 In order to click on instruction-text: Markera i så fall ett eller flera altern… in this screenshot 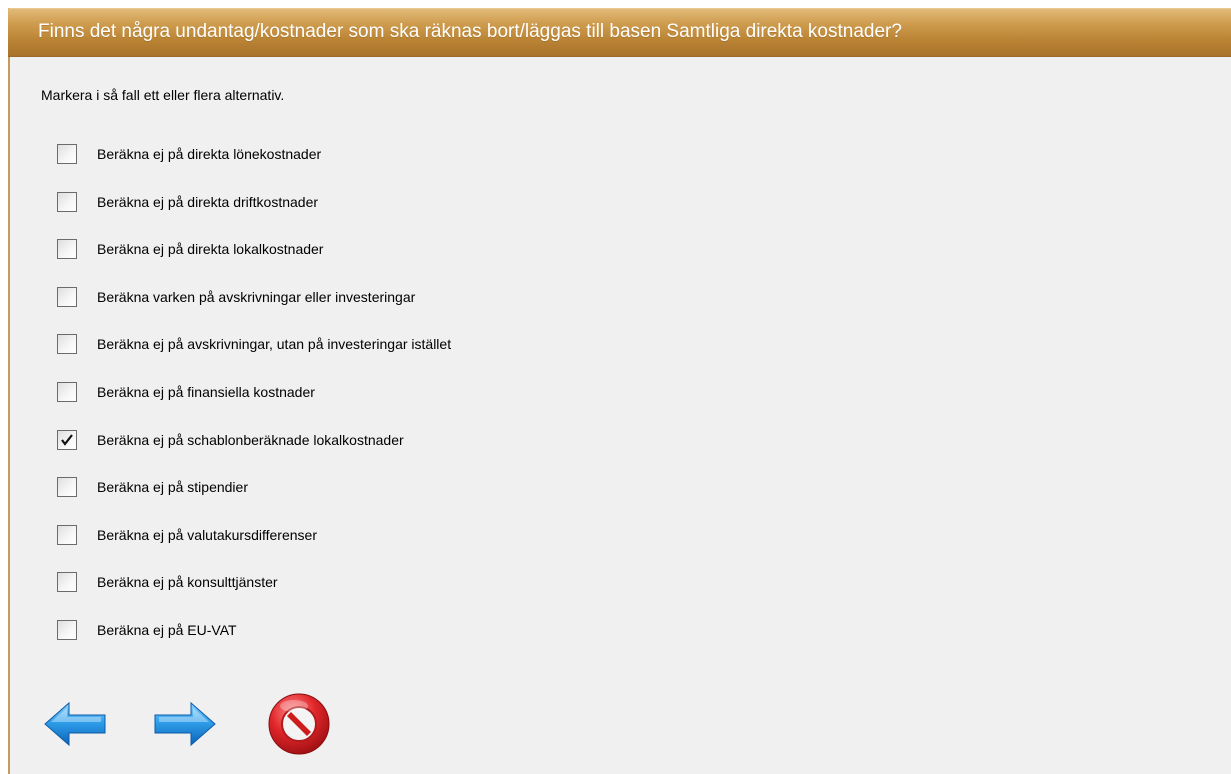, I will do `click(163, 95)`.